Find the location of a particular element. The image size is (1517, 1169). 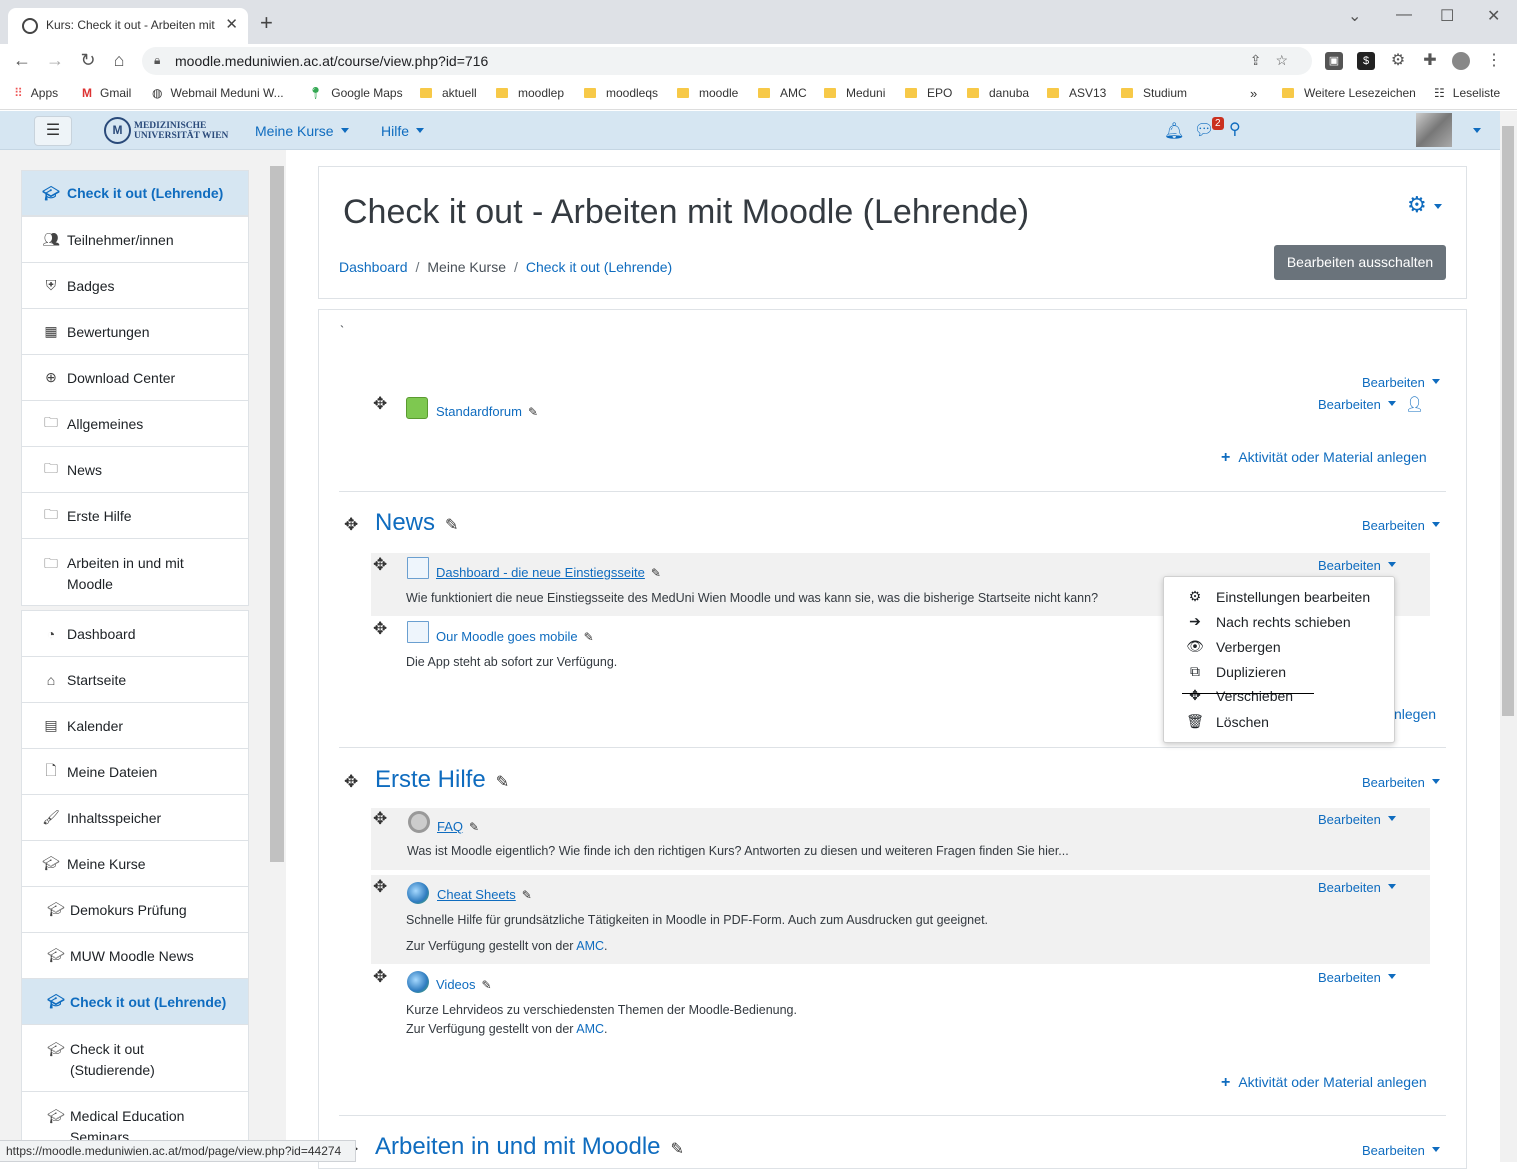

bookmark-folder: AMC is located at coordinates (782, 93).